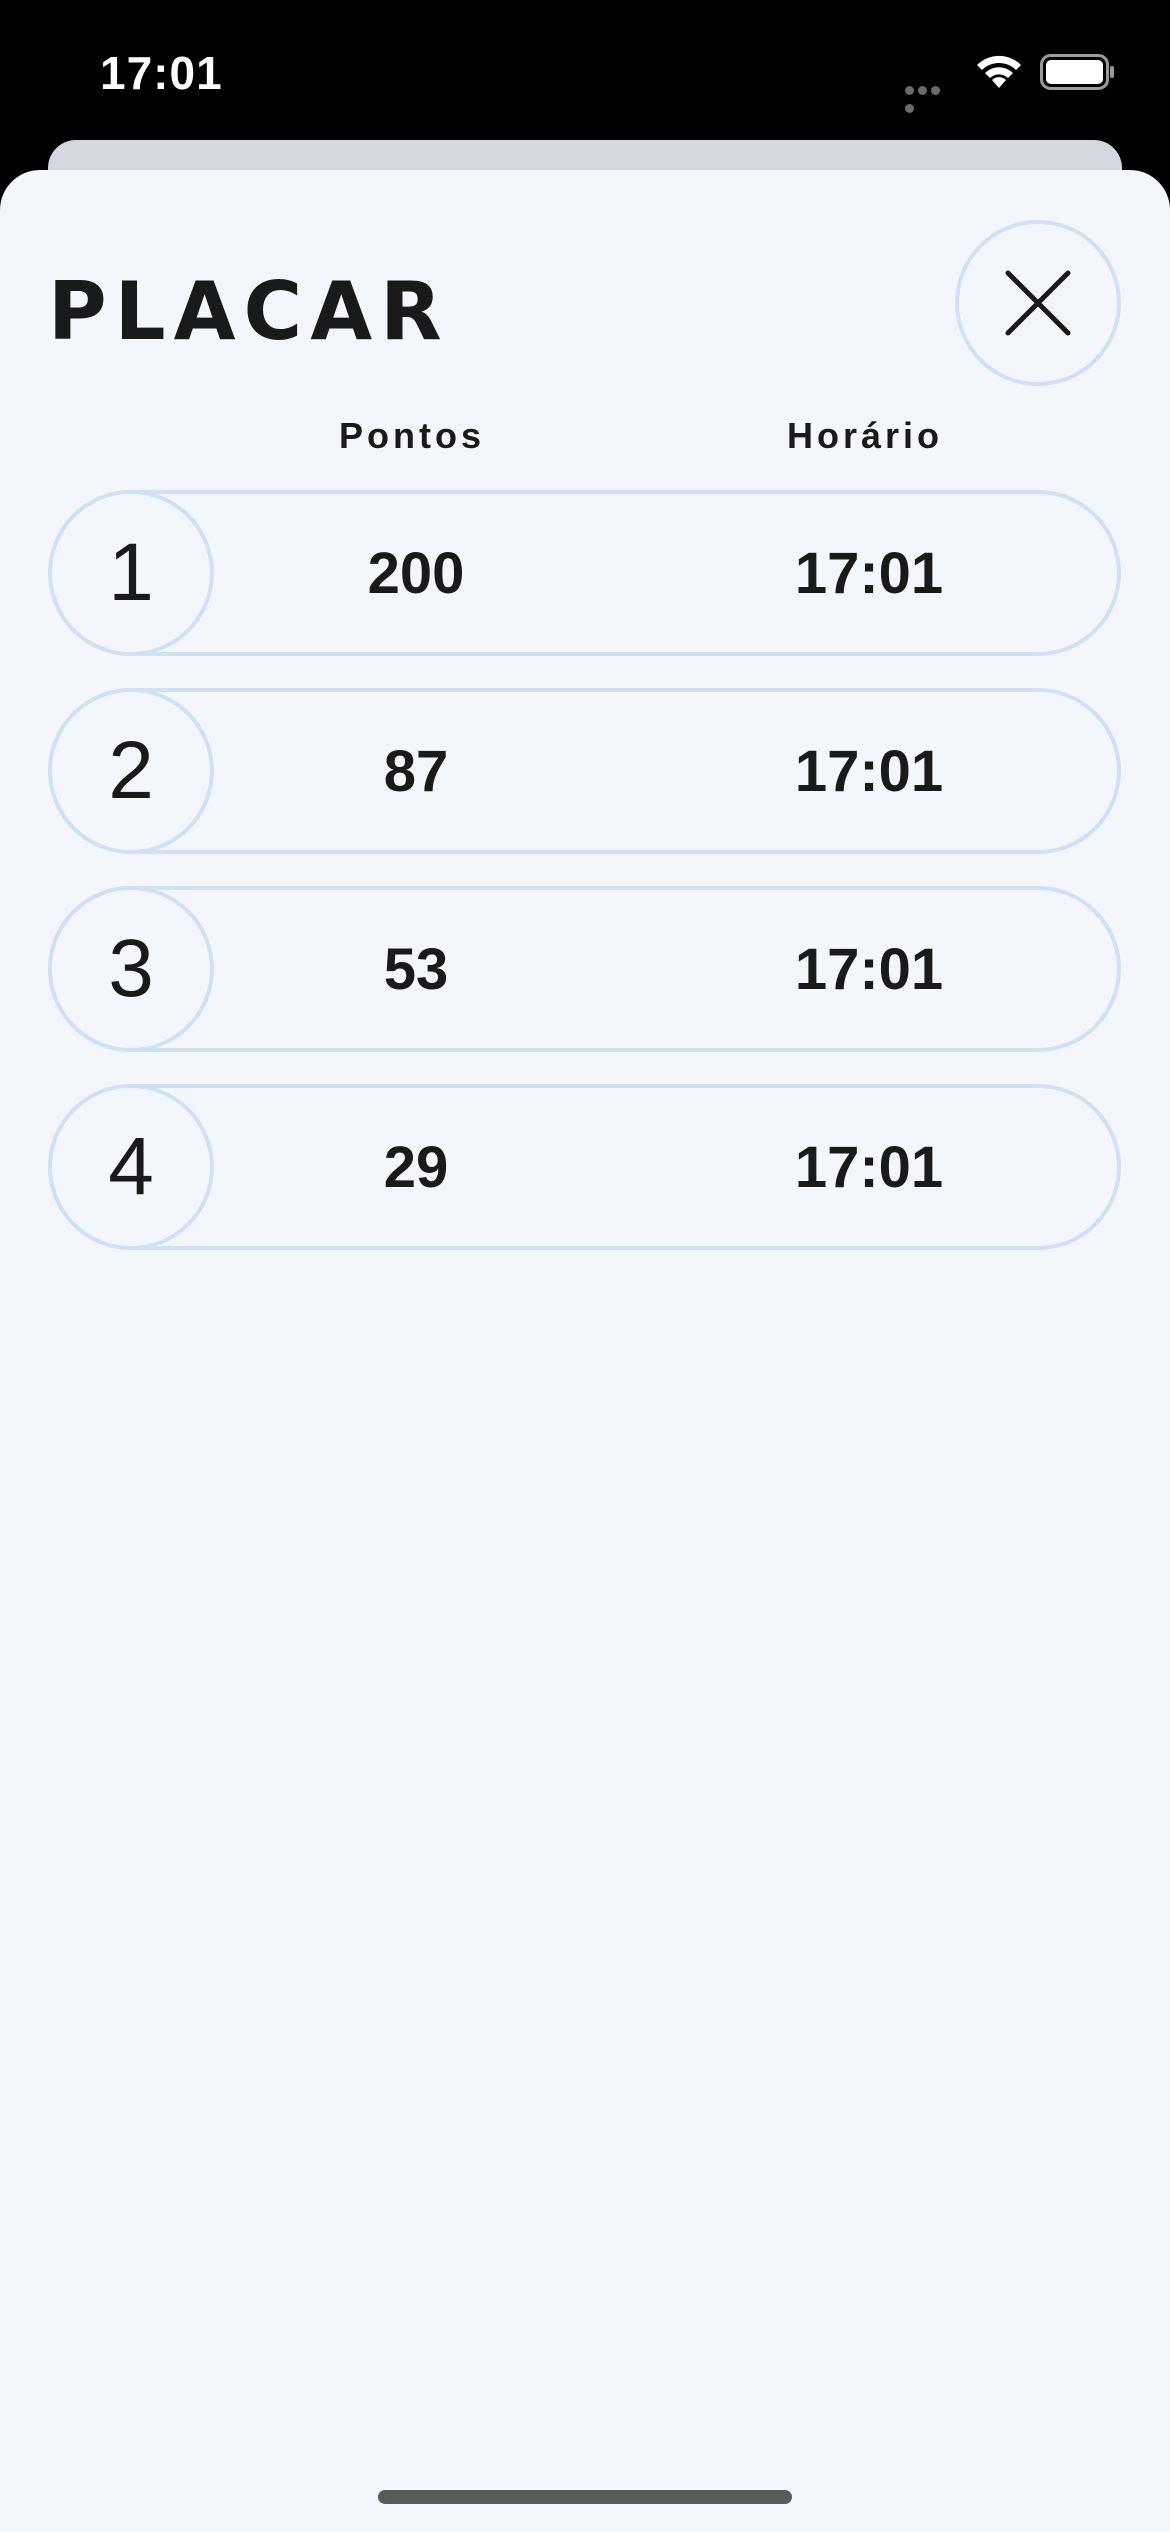 Image resolution: width=1170 pixels, height=2532 pixels. What do you see at coordinates (584, 969) in the screenshot?
I see `score-row: 3 53 17:01` at bounding box center [584, 969].